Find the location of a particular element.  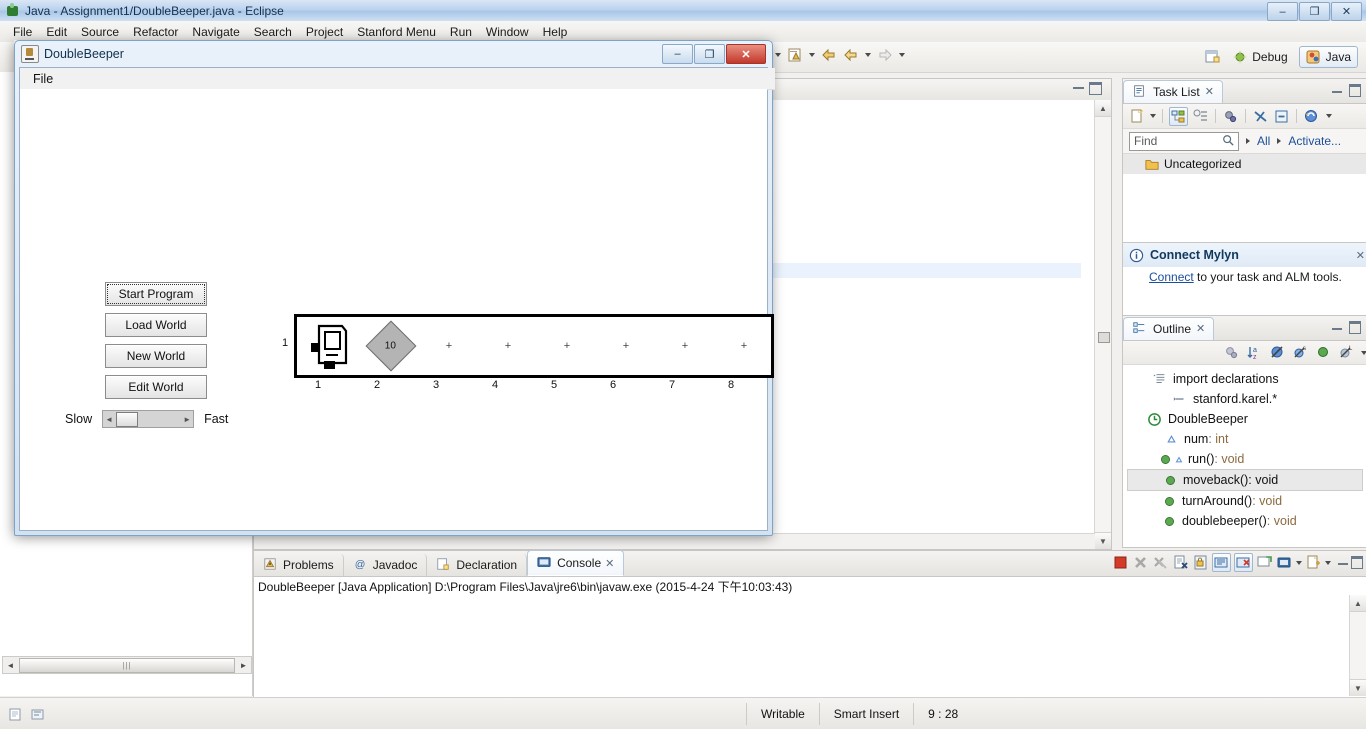

karel-close-button: ✕ is located at coordinates (746, 54).